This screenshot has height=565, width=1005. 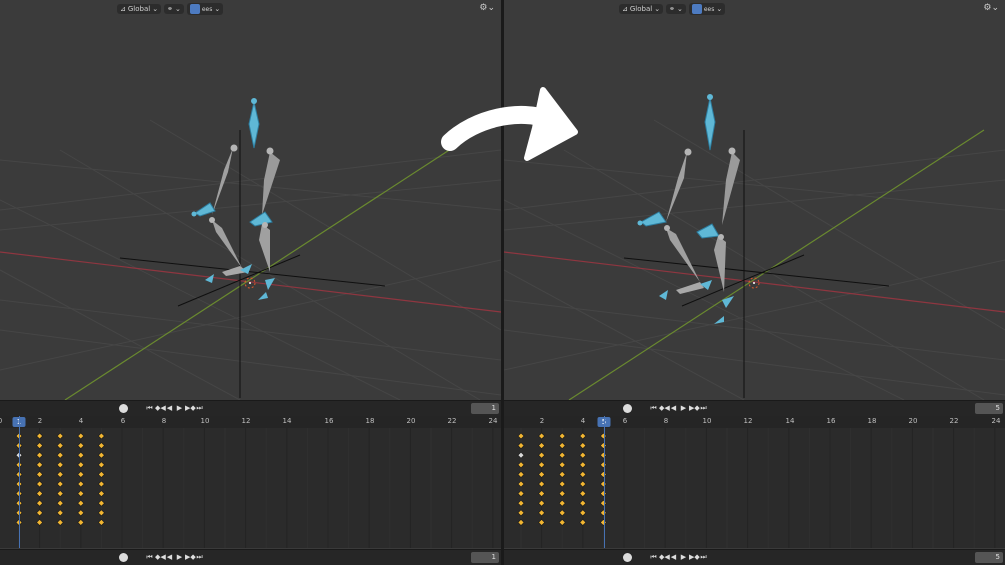 I want to click on snapping-dropdown: ees ⌄, so click(x=707, y=9).